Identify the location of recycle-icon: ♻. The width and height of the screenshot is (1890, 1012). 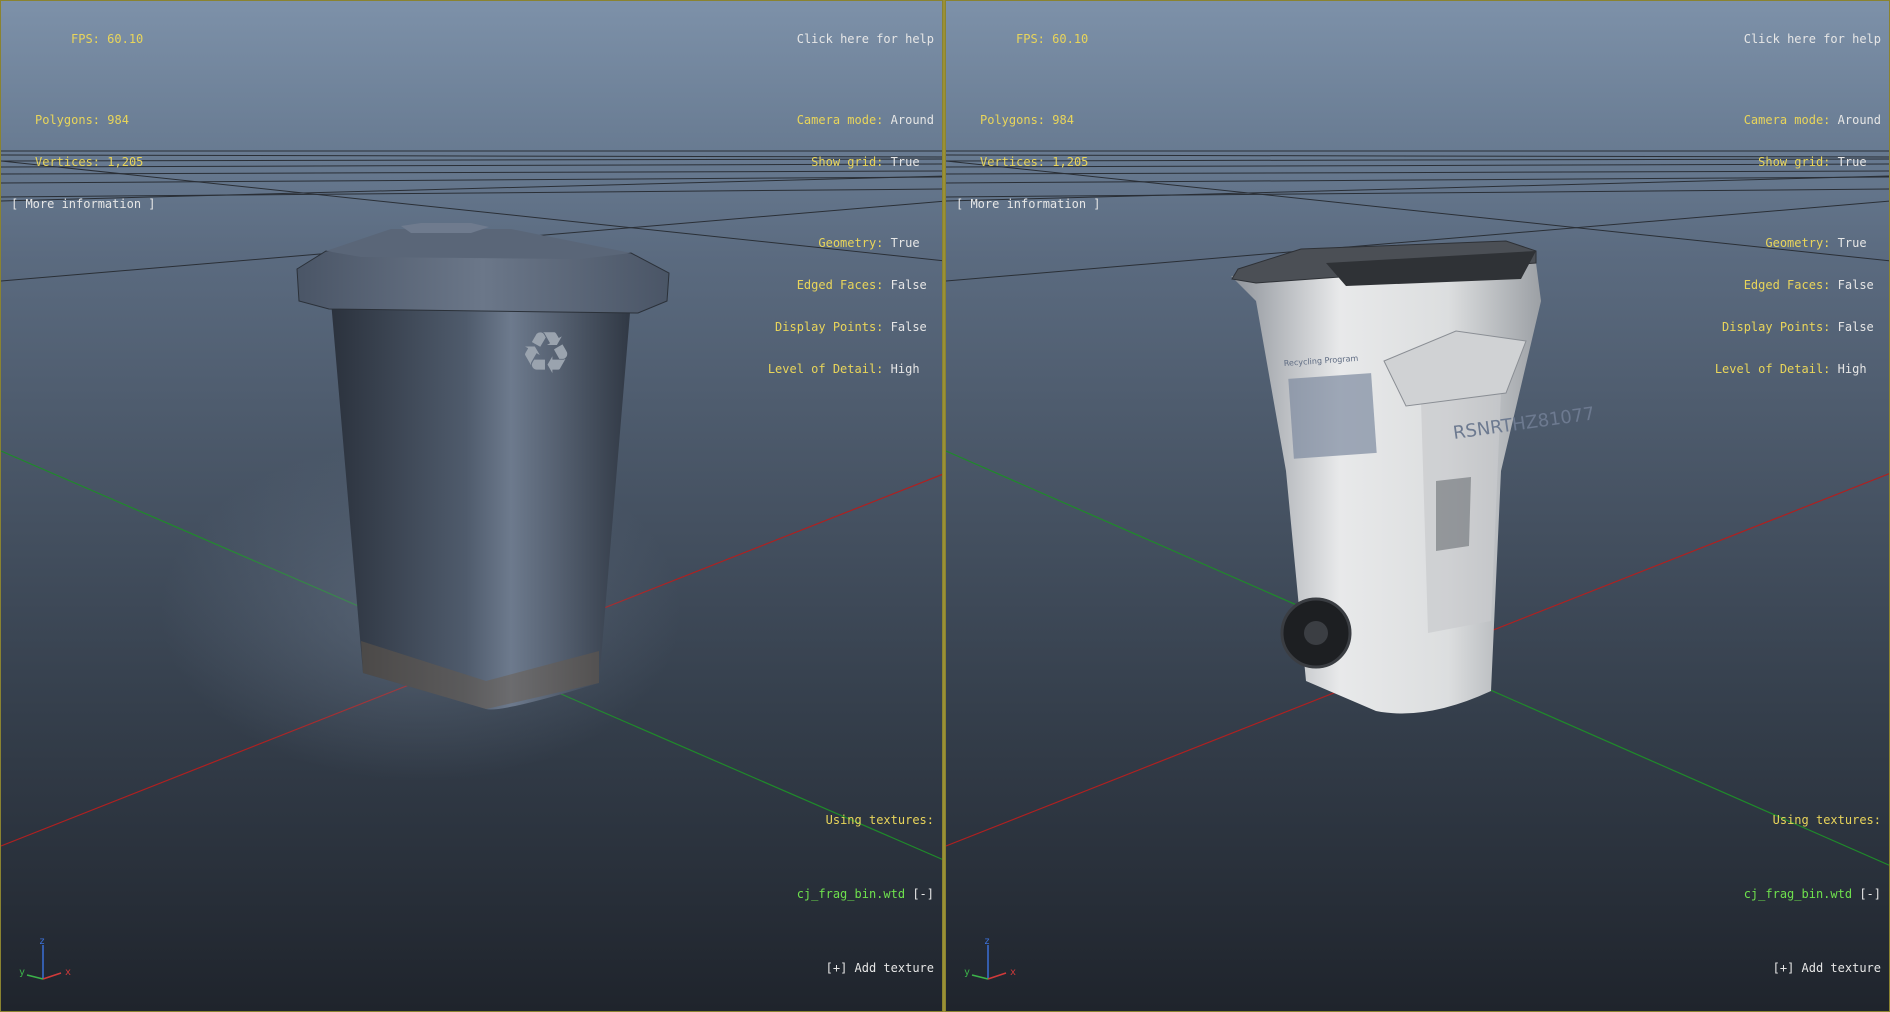
(546, 353).